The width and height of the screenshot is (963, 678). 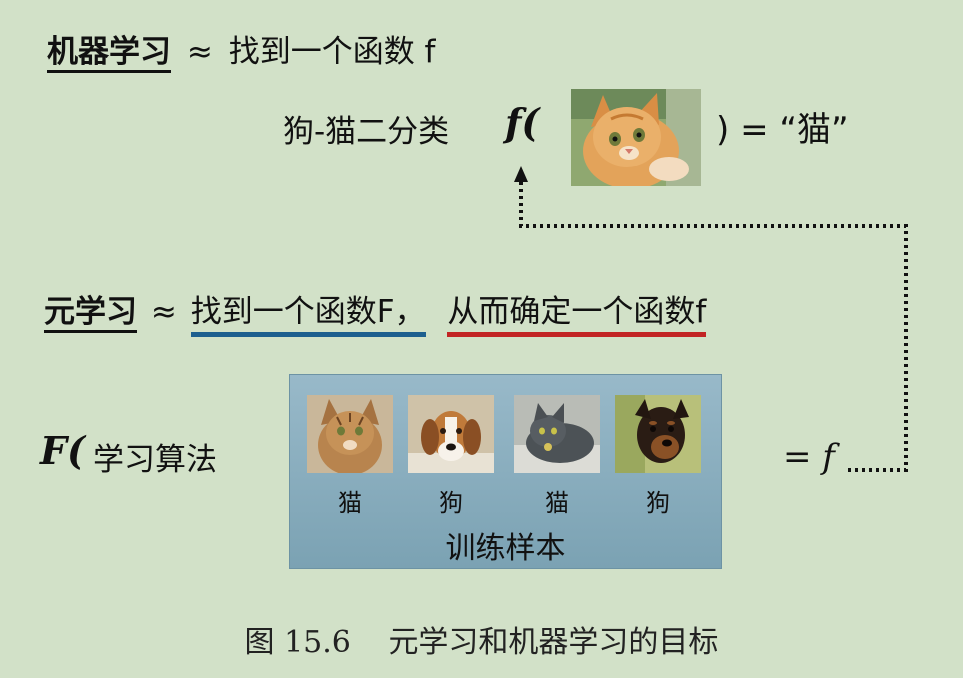 What do you see at coordinates (297, 642) in the screenshot?
I see `figure-number: 图 15.6` at bounding box center [297, 642].